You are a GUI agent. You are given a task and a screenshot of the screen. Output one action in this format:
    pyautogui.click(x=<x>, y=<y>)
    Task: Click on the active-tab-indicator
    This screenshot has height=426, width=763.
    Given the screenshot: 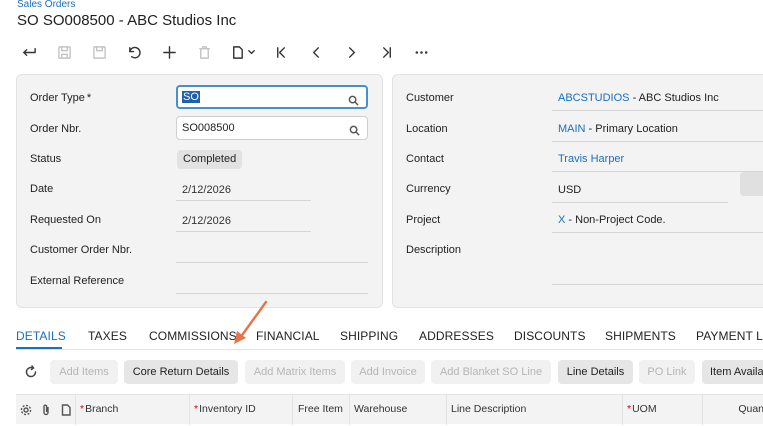 What is the action you would take?
    pyautogui.click(x=39, y=348)
    